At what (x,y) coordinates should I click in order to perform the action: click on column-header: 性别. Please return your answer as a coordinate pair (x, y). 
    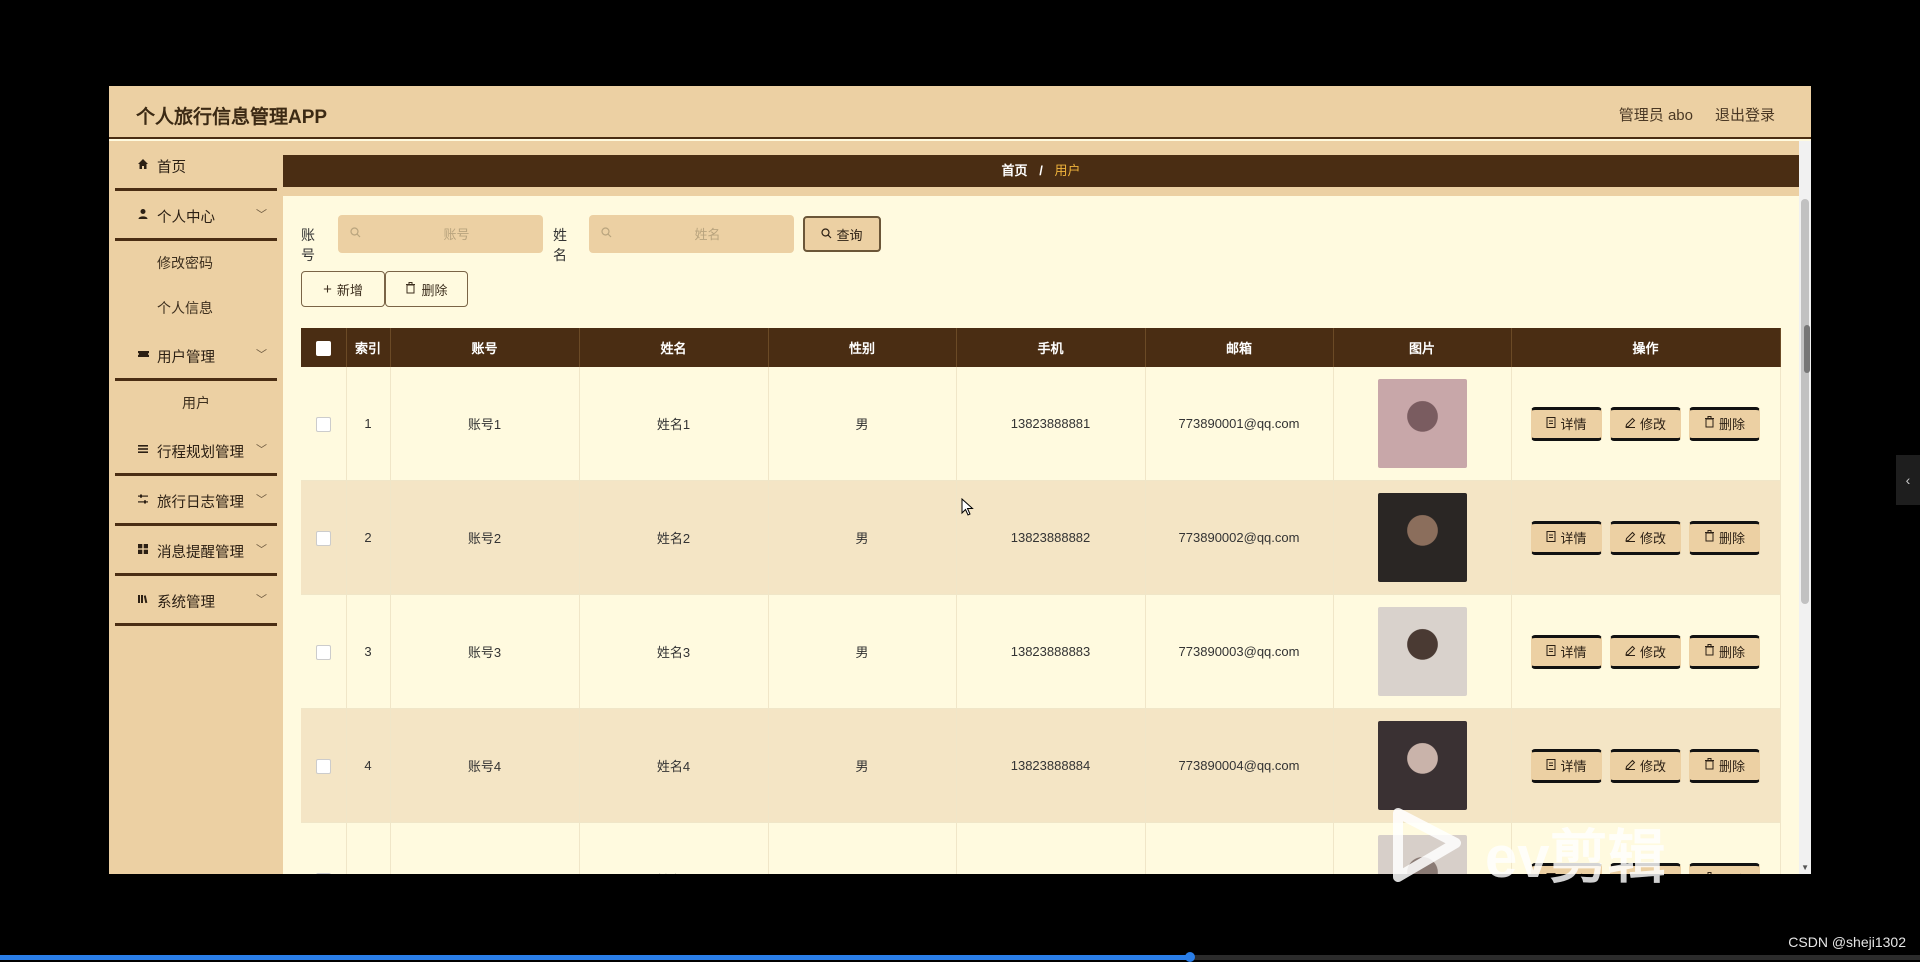
    Looking at the image, I should click on (862, 347).